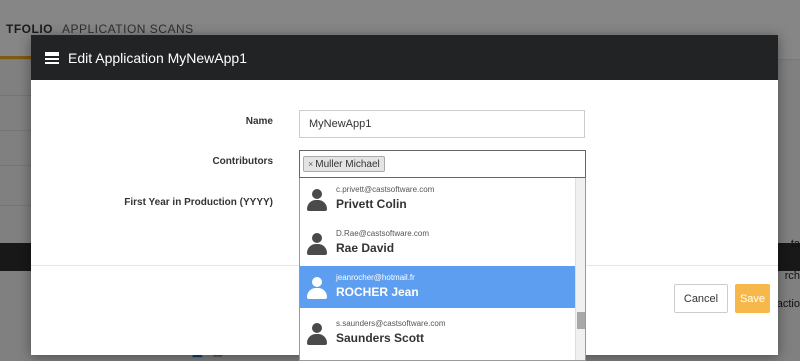 This screenshot has width=800, height=361. Describe the element at coordinates (380, 338) in the screenshot. I see `option-name: Saunders Scott` at that location.